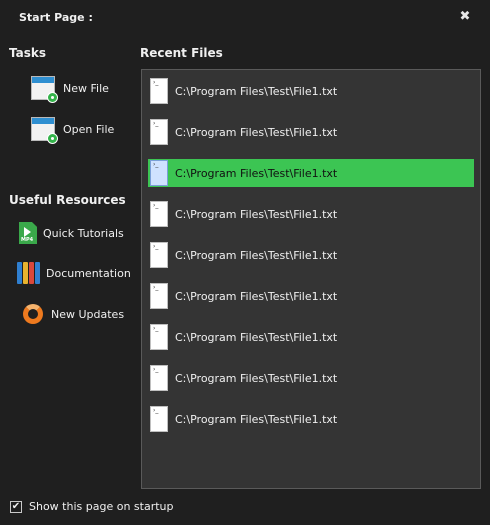 The height and width of the screenshot is (525, 490). What do you see at coordinates (88, 314) in the screenshot?
I see `new-updates-label: New Updates` at bounding box center [88, 314].